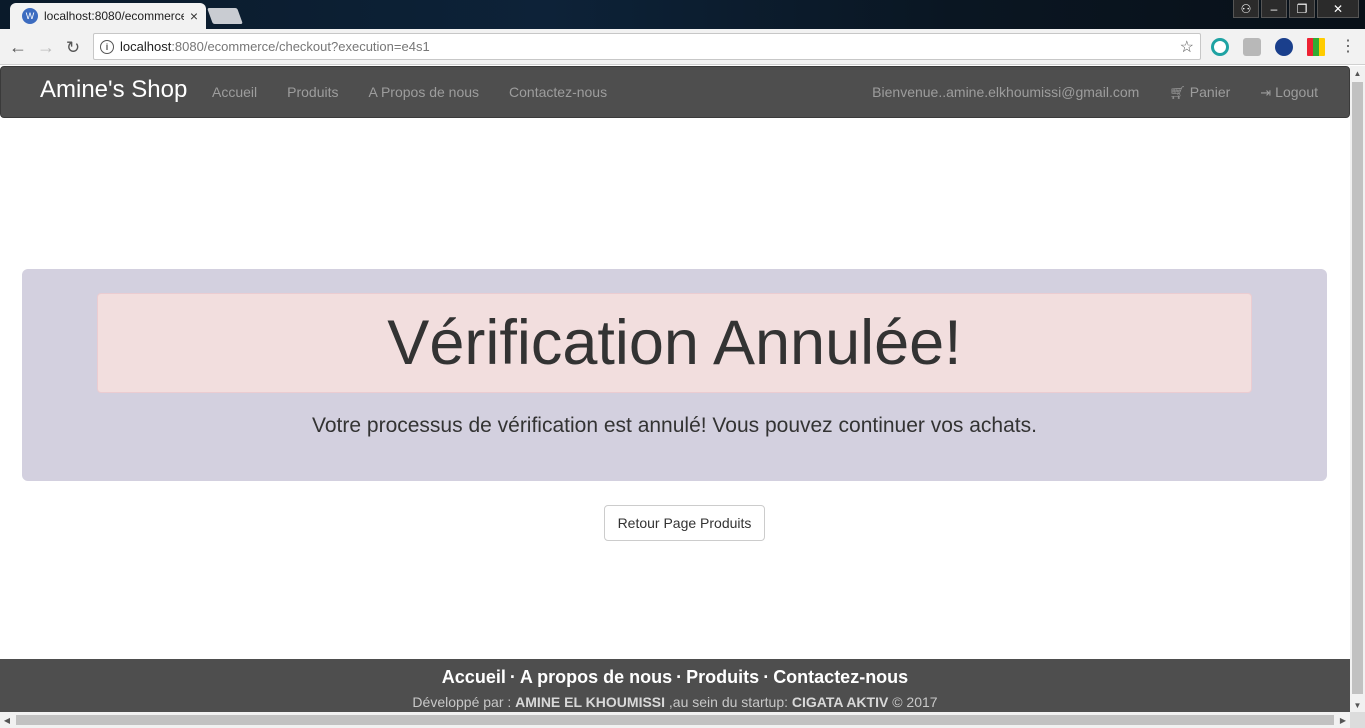  What do you see at coordinates (1316, 47) in the screenshot?
I see `colorpicker-extension-icon` at bounding box center [1316, 47].